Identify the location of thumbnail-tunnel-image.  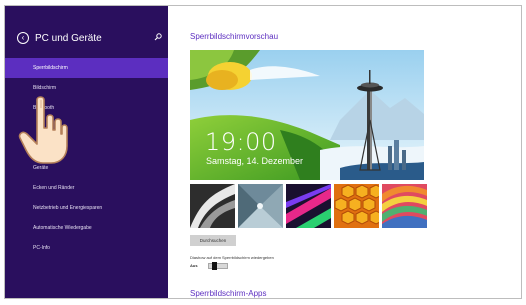
(260, 206).